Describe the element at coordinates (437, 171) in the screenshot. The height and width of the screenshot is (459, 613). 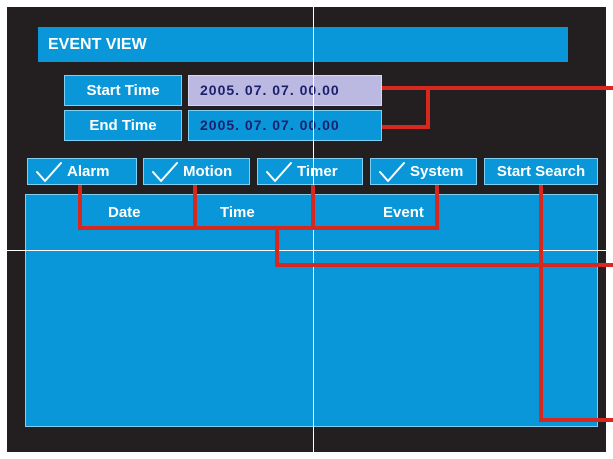
I see `system-filter-label: System` at that location.